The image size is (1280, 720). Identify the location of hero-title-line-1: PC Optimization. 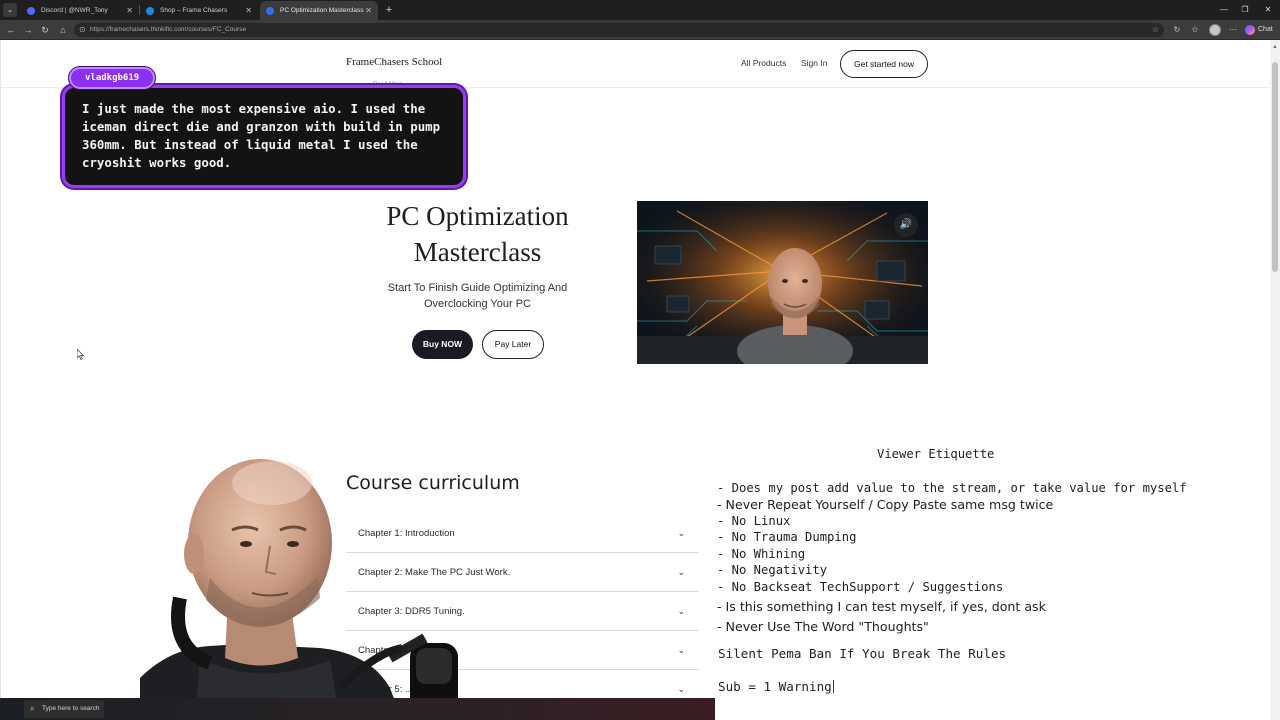
(477, 216).